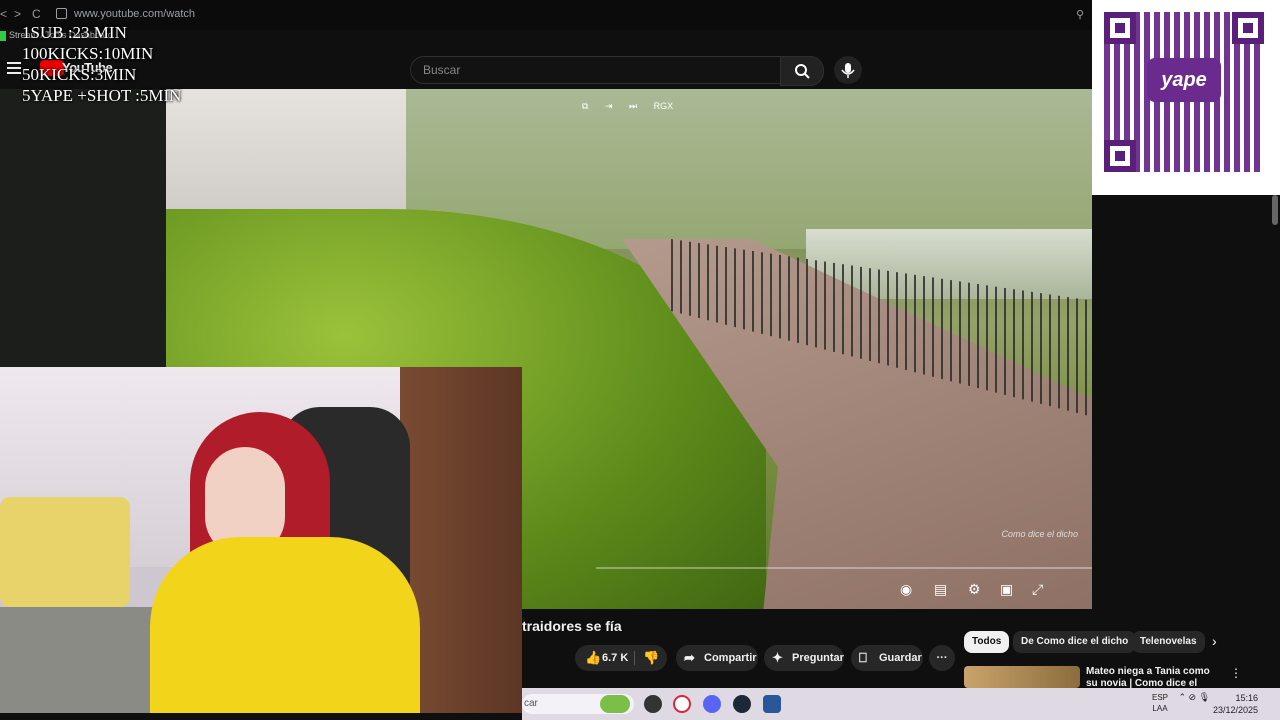 This screenshot has height=720, width=1280. Describe the element at coordinates (906, 589) in the screenshot. I see `autoplay-toggle-icon: ◉` at that location.